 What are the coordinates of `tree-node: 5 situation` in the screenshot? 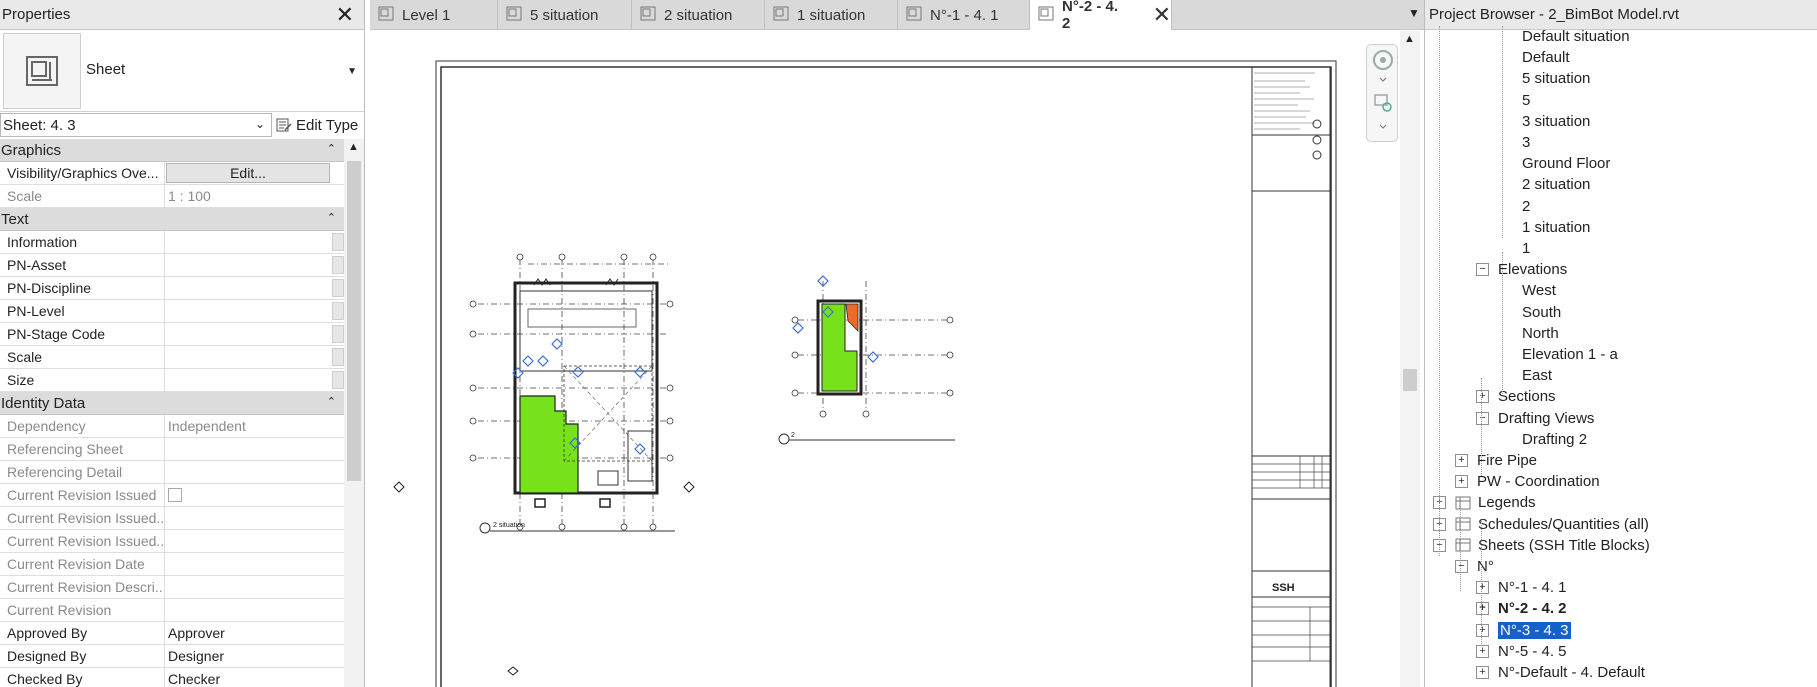 It's located at (1556, 78).